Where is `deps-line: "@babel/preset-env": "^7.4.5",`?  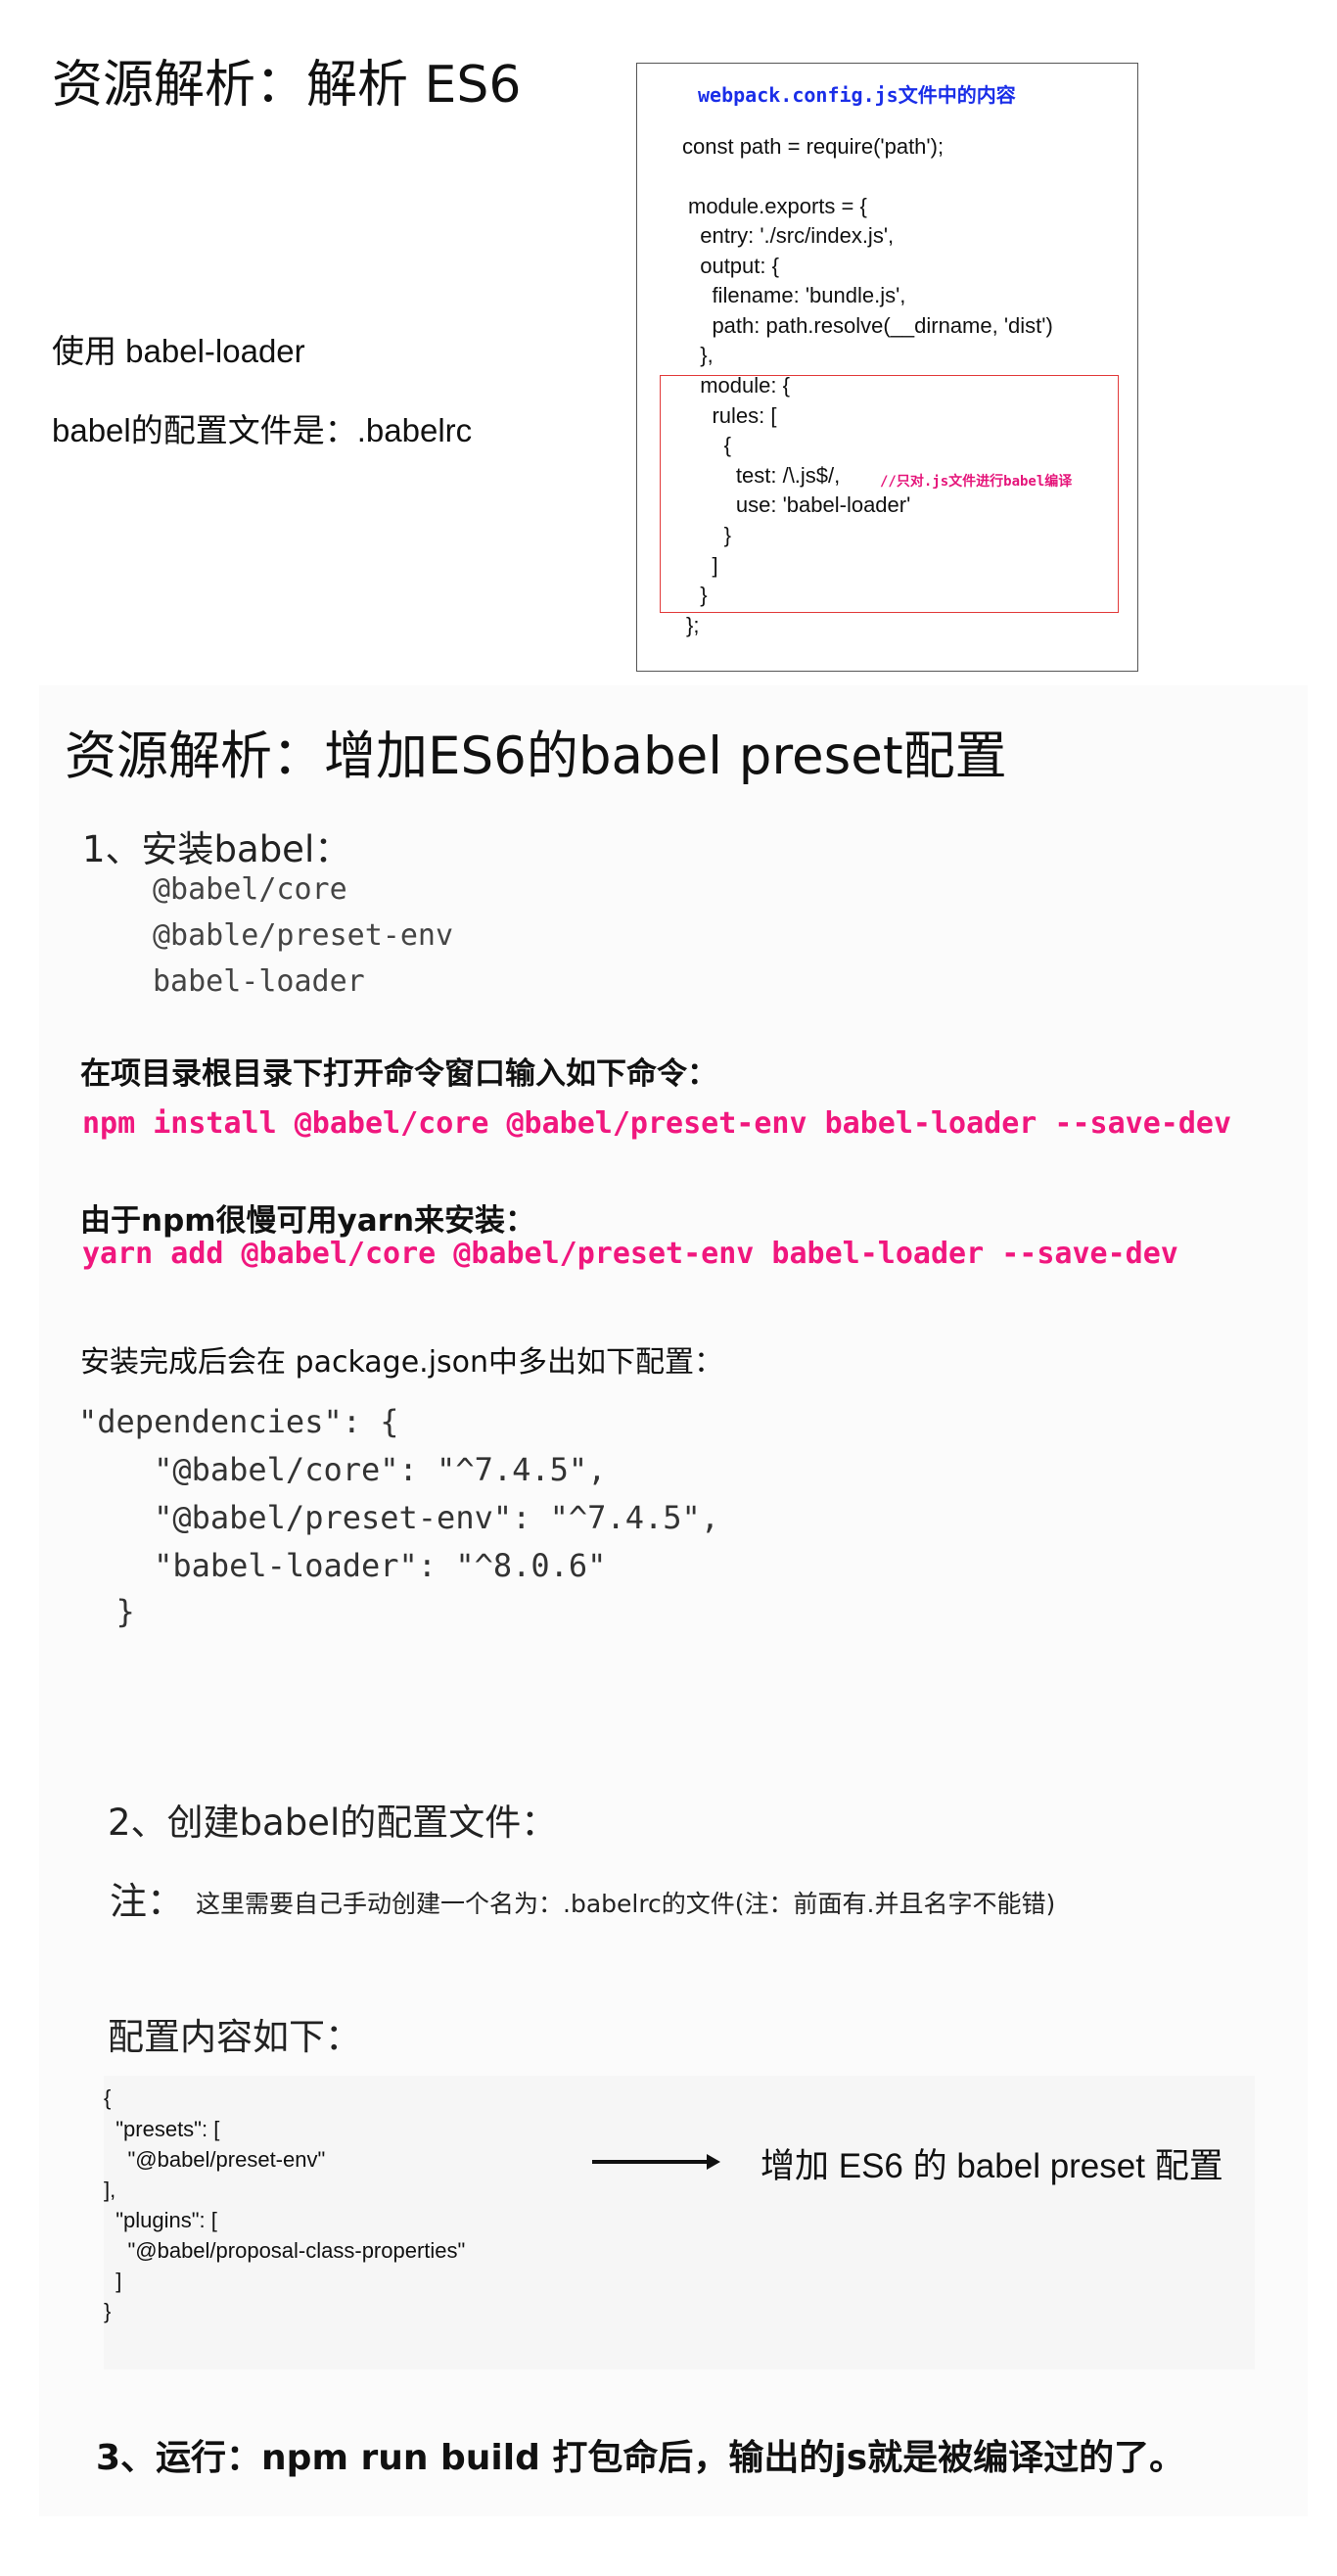
deps-line: "@babel/preset-env": "^7.4.5", is located at coordinates (399, 1518).